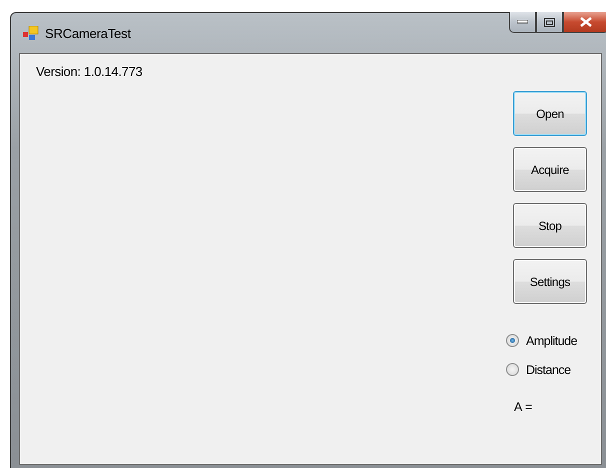 This screenshot has width=606, height=468. What do you see at coordinates (89, 71) in the screenshot?
I see `version-label: Version: 1.0.14.773` at bounding box center [89, 71].